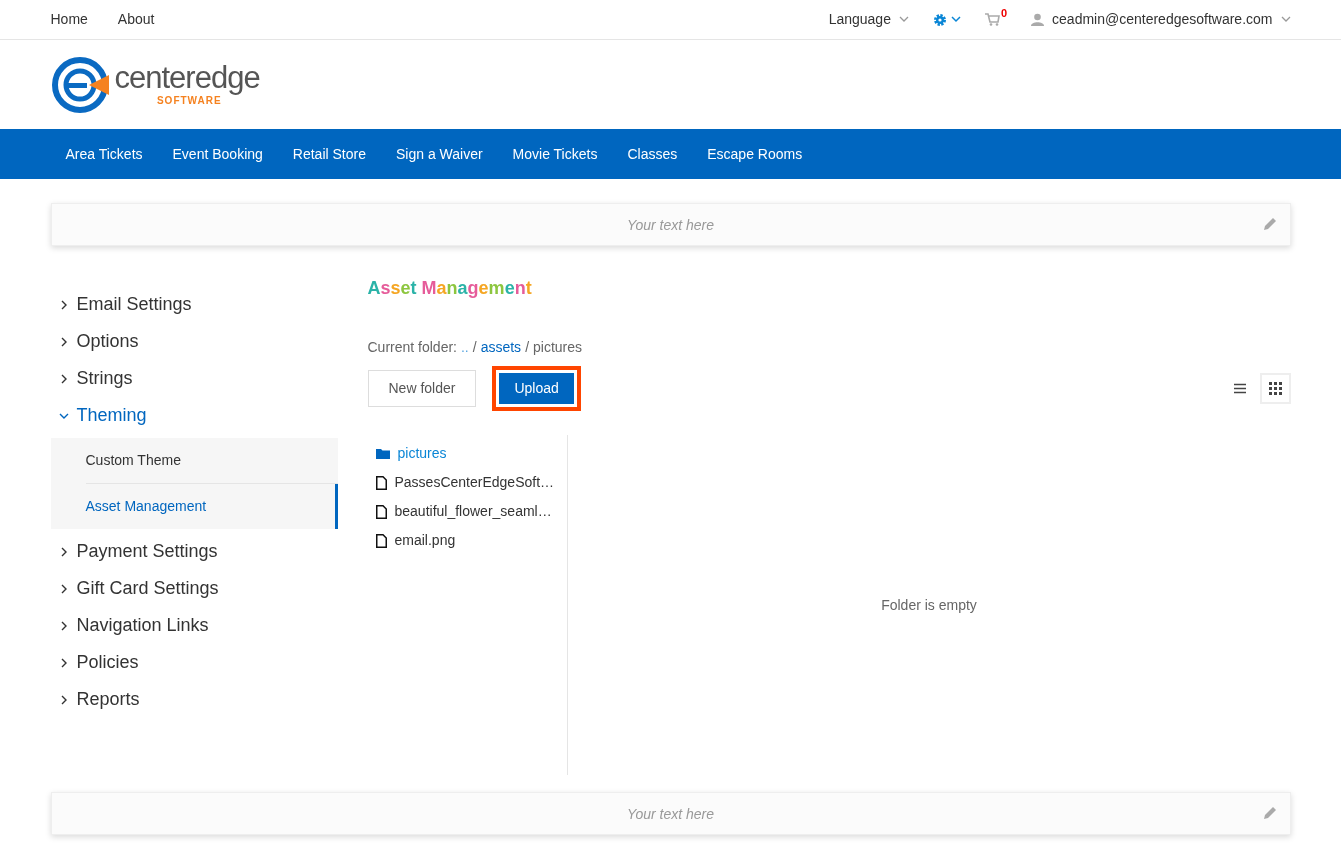  I want to click on empty-folder-message: Folder is empty, so click(929, 605).